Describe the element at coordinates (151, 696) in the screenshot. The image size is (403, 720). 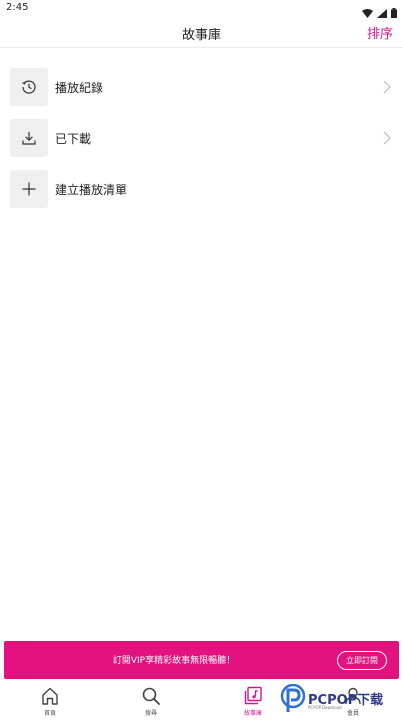
I see `search-icon` at that location.